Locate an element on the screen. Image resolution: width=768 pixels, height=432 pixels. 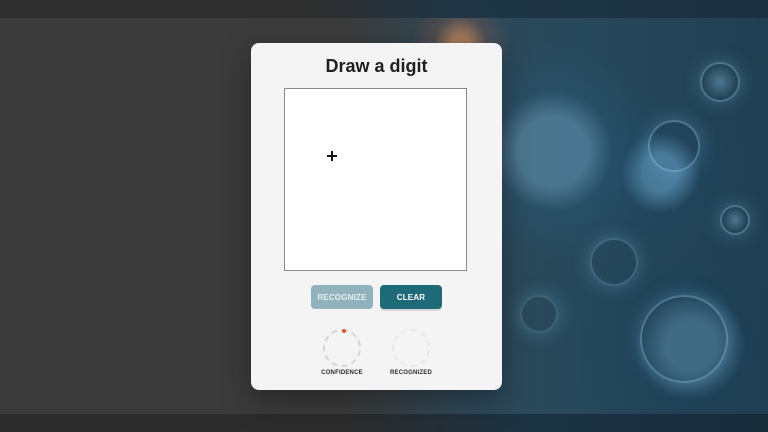
crosshair-icon is located at coordinates (332, 156).